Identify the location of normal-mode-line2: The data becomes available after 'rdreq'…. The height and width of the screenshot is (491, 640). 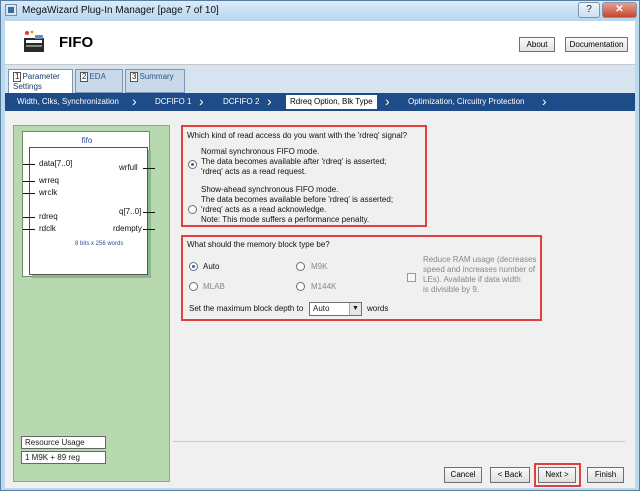
(294, 161).